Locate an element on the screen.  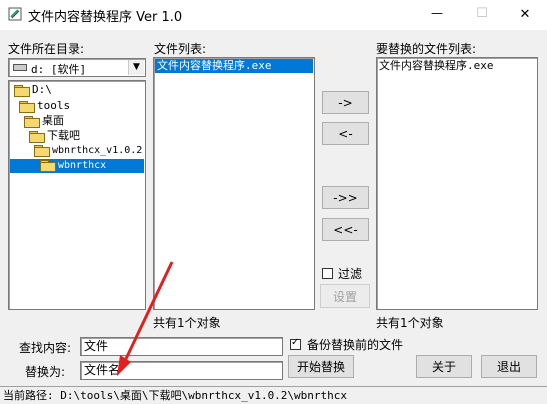
drive-select-value: d: [软件] is located at coordinates (59, 69).